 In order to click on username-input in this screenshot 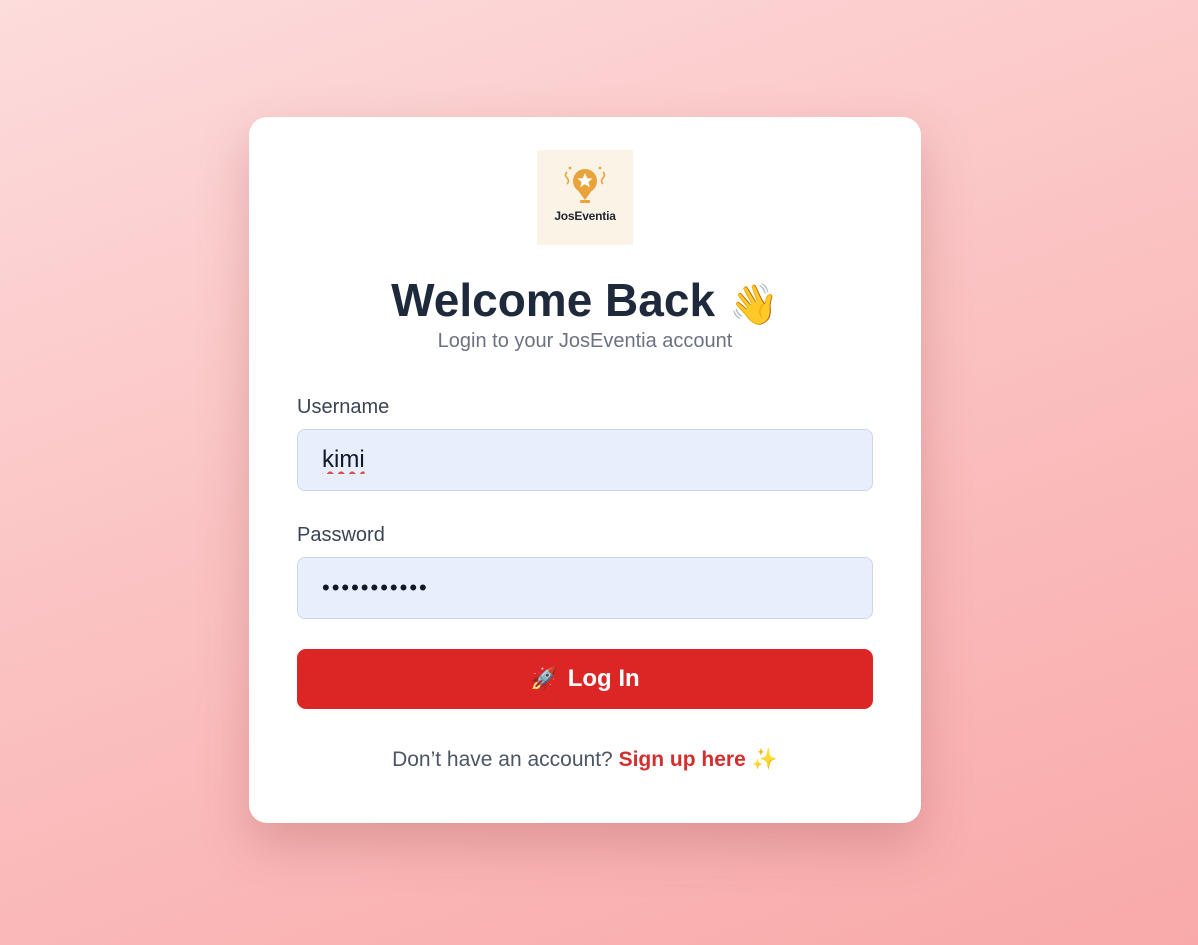, I will do `click(585, 460)`.